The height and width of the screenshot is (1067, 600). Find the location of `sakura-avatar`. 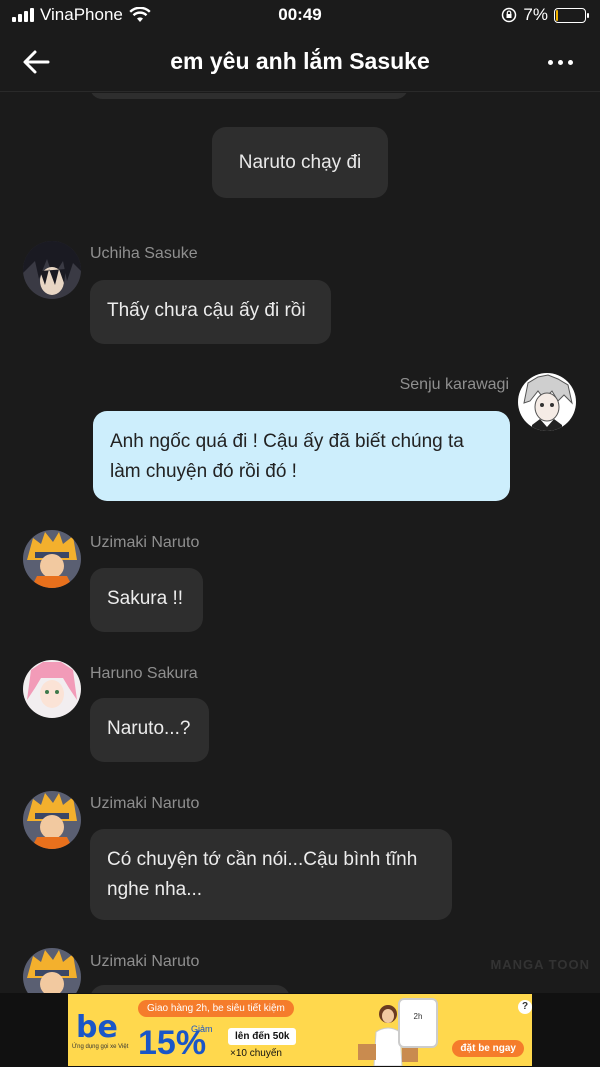

sakura-avatar is located at coordinates (52, 689).